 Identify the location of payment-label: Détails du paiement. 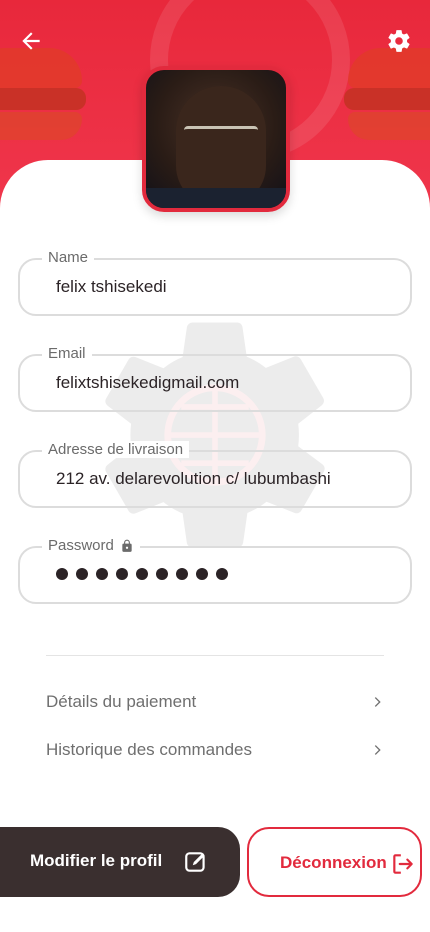
(121, 701).